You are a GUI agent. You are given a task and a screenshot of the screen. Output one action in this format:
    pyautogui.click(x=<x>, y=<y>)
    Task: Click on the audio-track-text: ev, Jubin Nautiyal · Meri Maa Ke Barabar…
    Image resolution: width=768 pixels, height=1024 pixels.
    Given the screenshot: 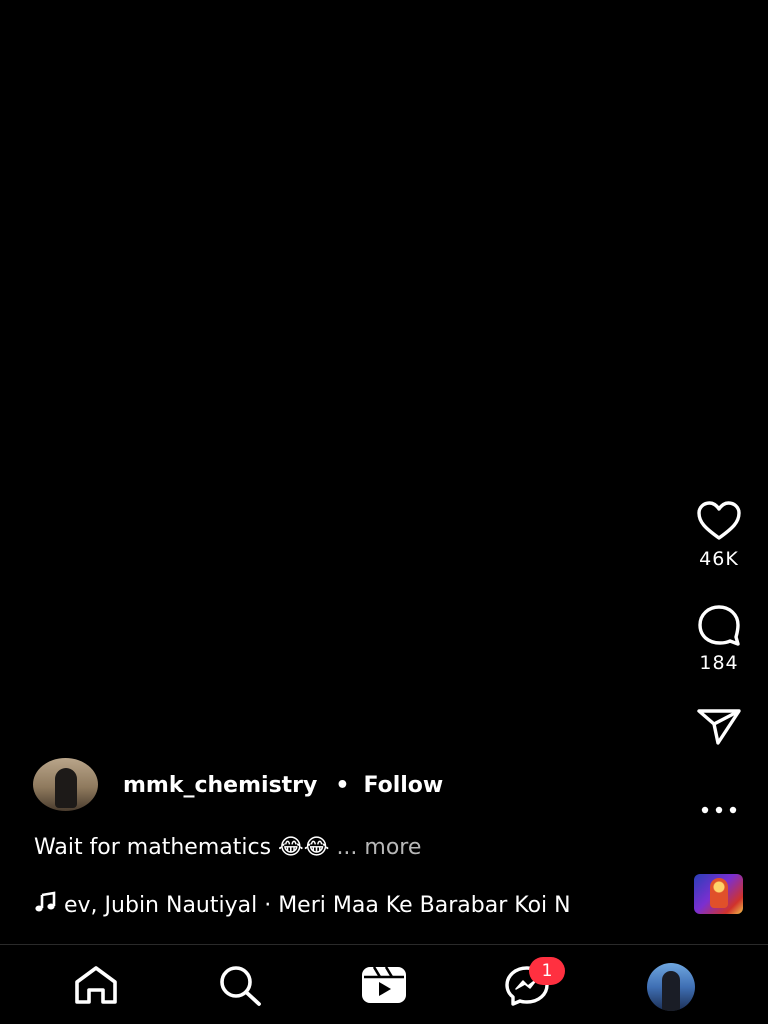 What is the action you would take?
    pyautogui.click(x=317, y=905)
    